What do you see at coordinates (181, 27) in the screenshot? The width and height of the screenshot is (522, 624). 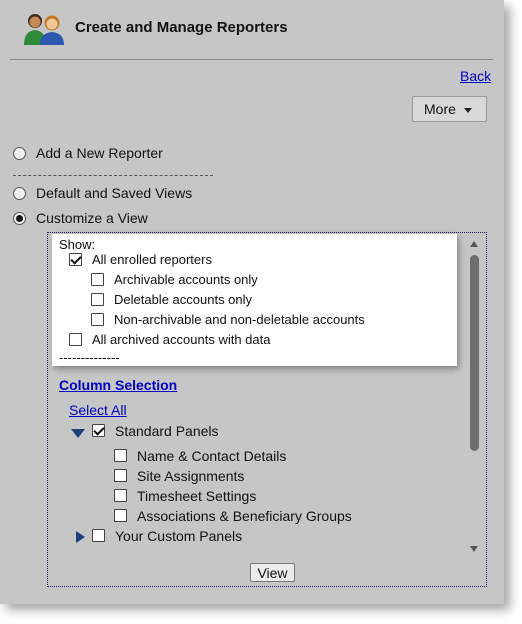 I see `page-title: Create and Manage Reporters` at bounding box center [181, 27].